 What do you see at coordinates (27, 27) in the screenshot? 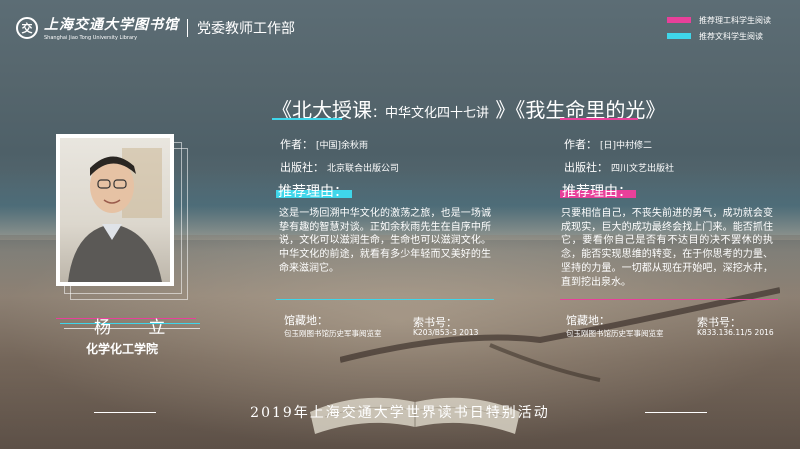
I see `university-seal-icon: 交` at bounding box center [27, 27].